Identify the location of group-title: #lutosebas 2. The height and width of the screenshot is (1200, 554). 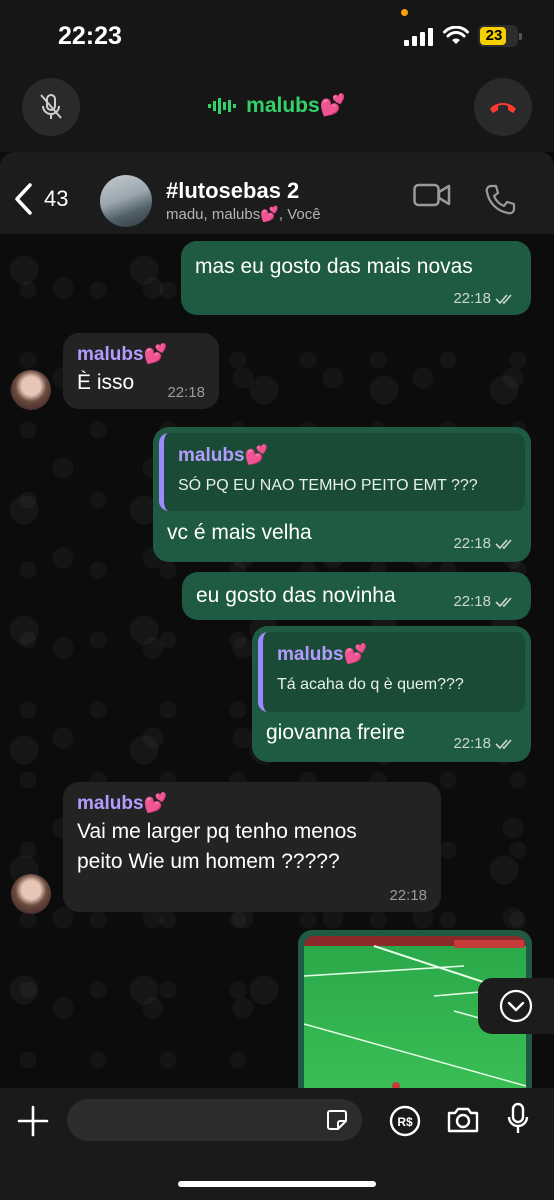
(232, 191).